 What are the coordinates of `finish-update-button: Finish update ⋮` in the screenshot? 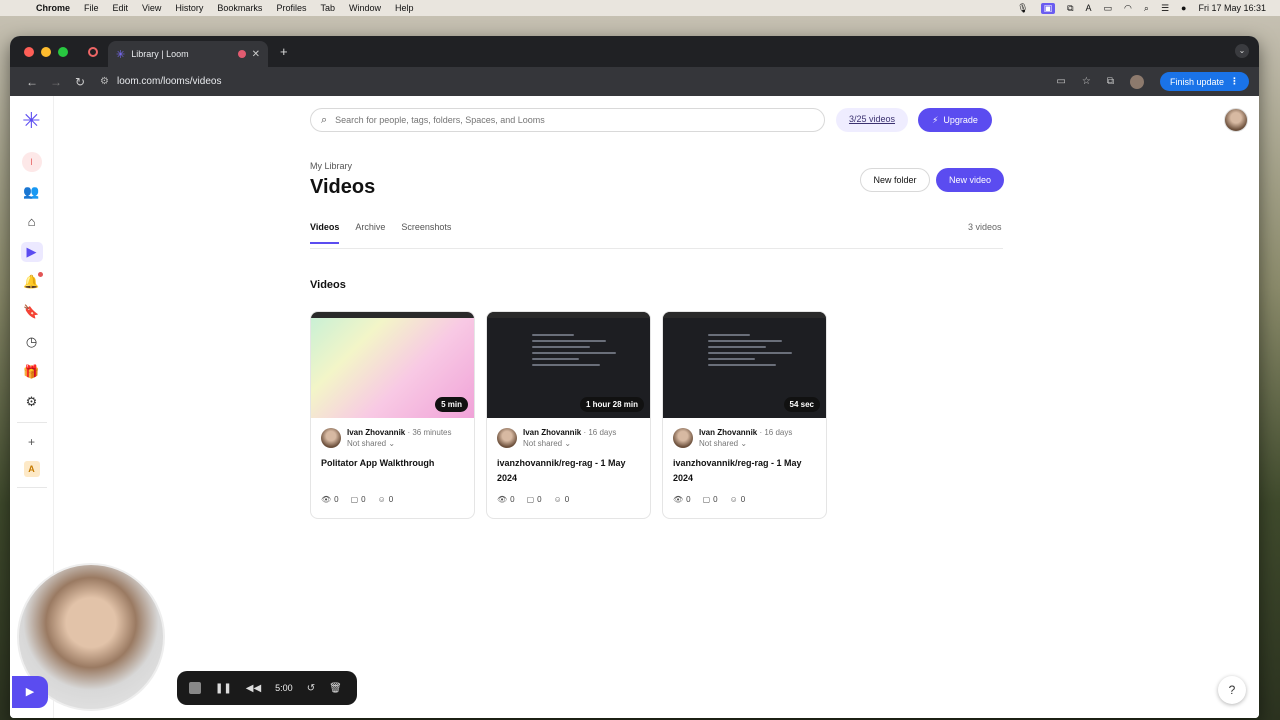 It's located at (1204, 81).